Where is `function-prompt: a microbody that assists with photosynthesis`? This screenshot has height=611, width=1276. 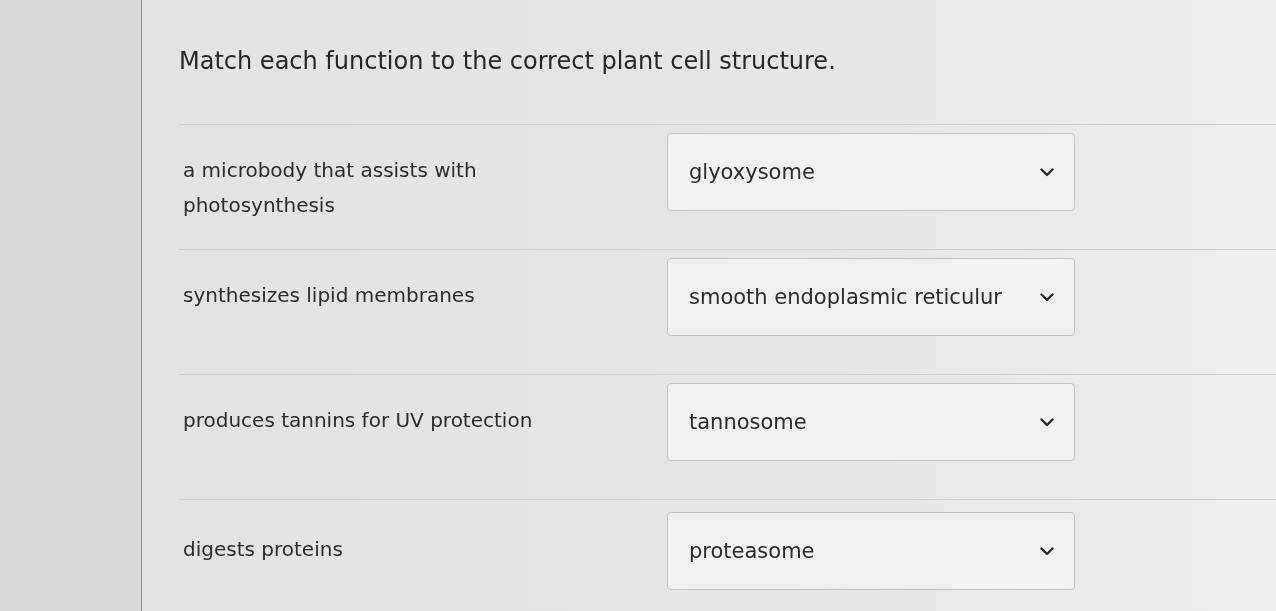 function-prompt: a microbody that assists with photosynthesis is located at coordinates (330, 188).